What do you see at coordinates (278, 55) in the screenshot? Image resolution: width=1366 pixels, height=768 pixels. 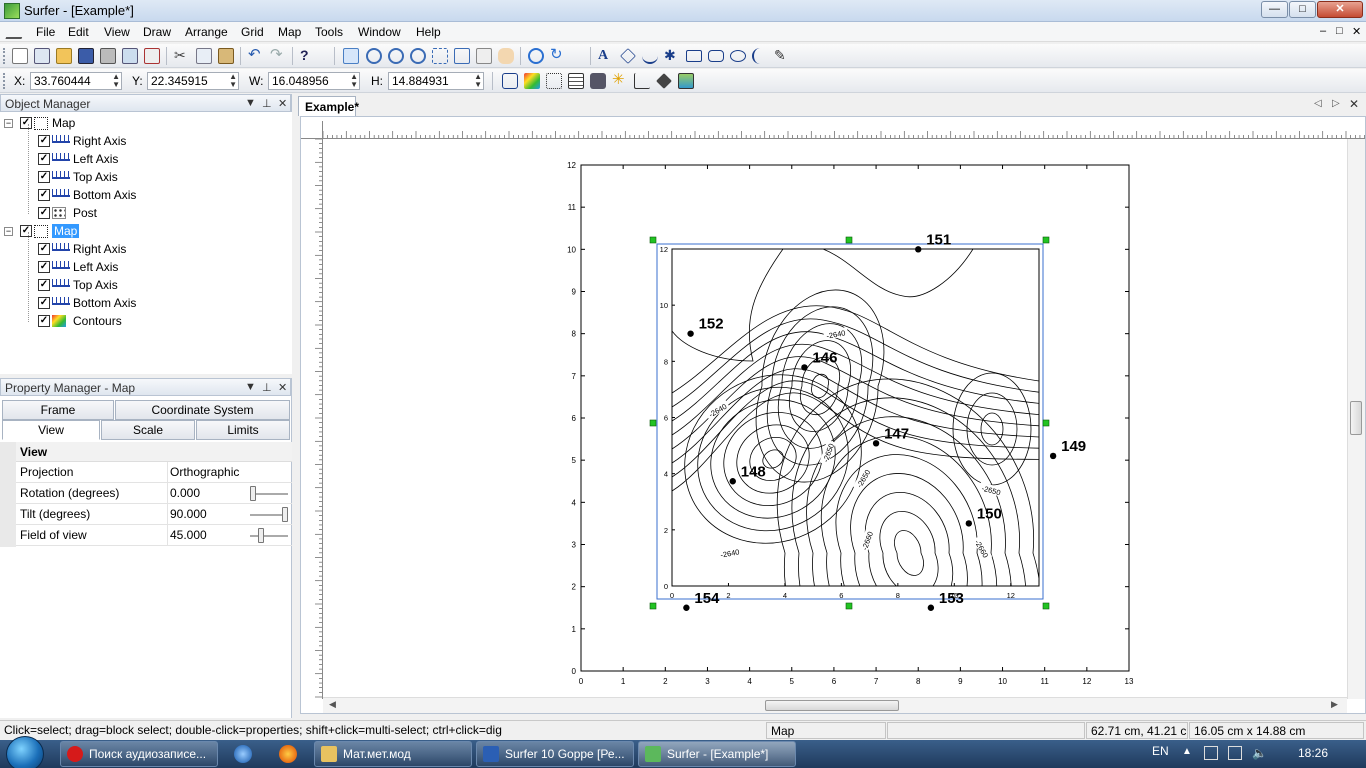 I see `redo-icon: ↷` at bounding box center [278, 55].